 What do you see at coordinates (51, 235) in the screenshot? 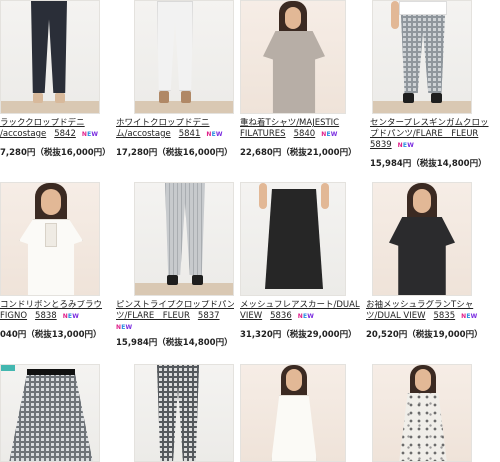
I see `ribbon-shape` at bounding box center [51, 235].